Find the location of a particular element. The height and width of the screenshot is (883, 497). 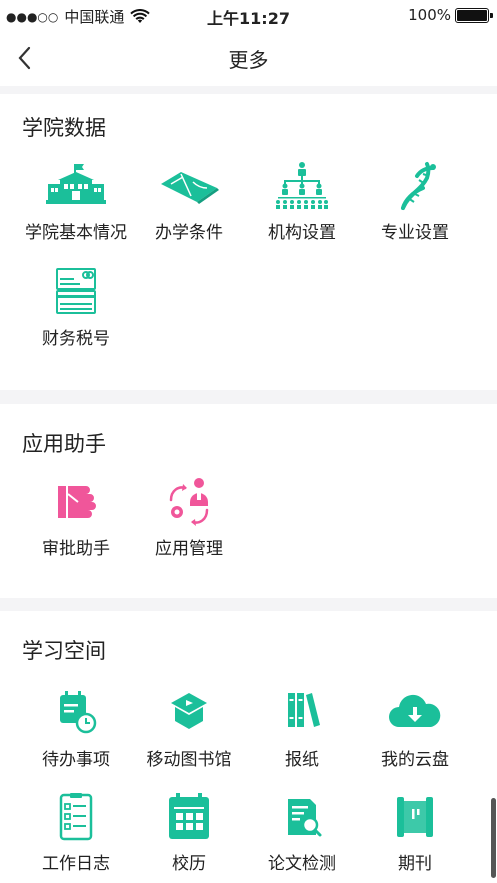

cloud-download-icon is located at coordinates (415, 710).